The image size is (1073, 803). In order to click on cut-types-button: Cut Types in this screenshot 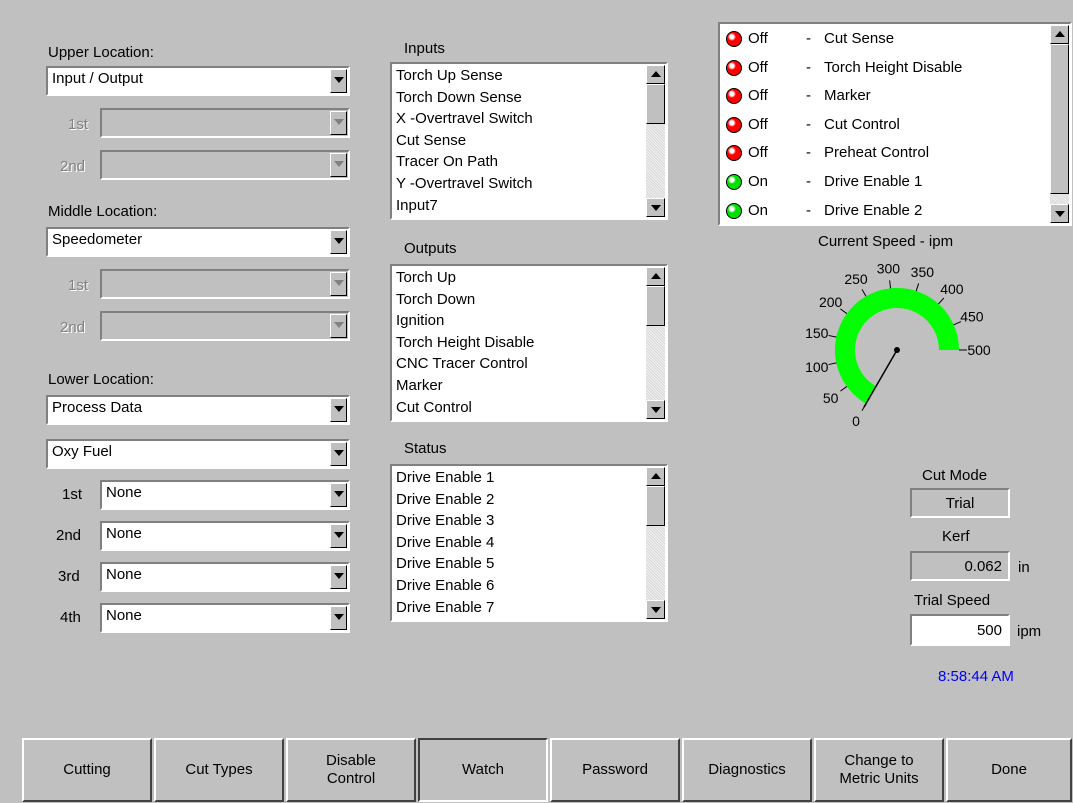, I will do `click(219, 770)`.